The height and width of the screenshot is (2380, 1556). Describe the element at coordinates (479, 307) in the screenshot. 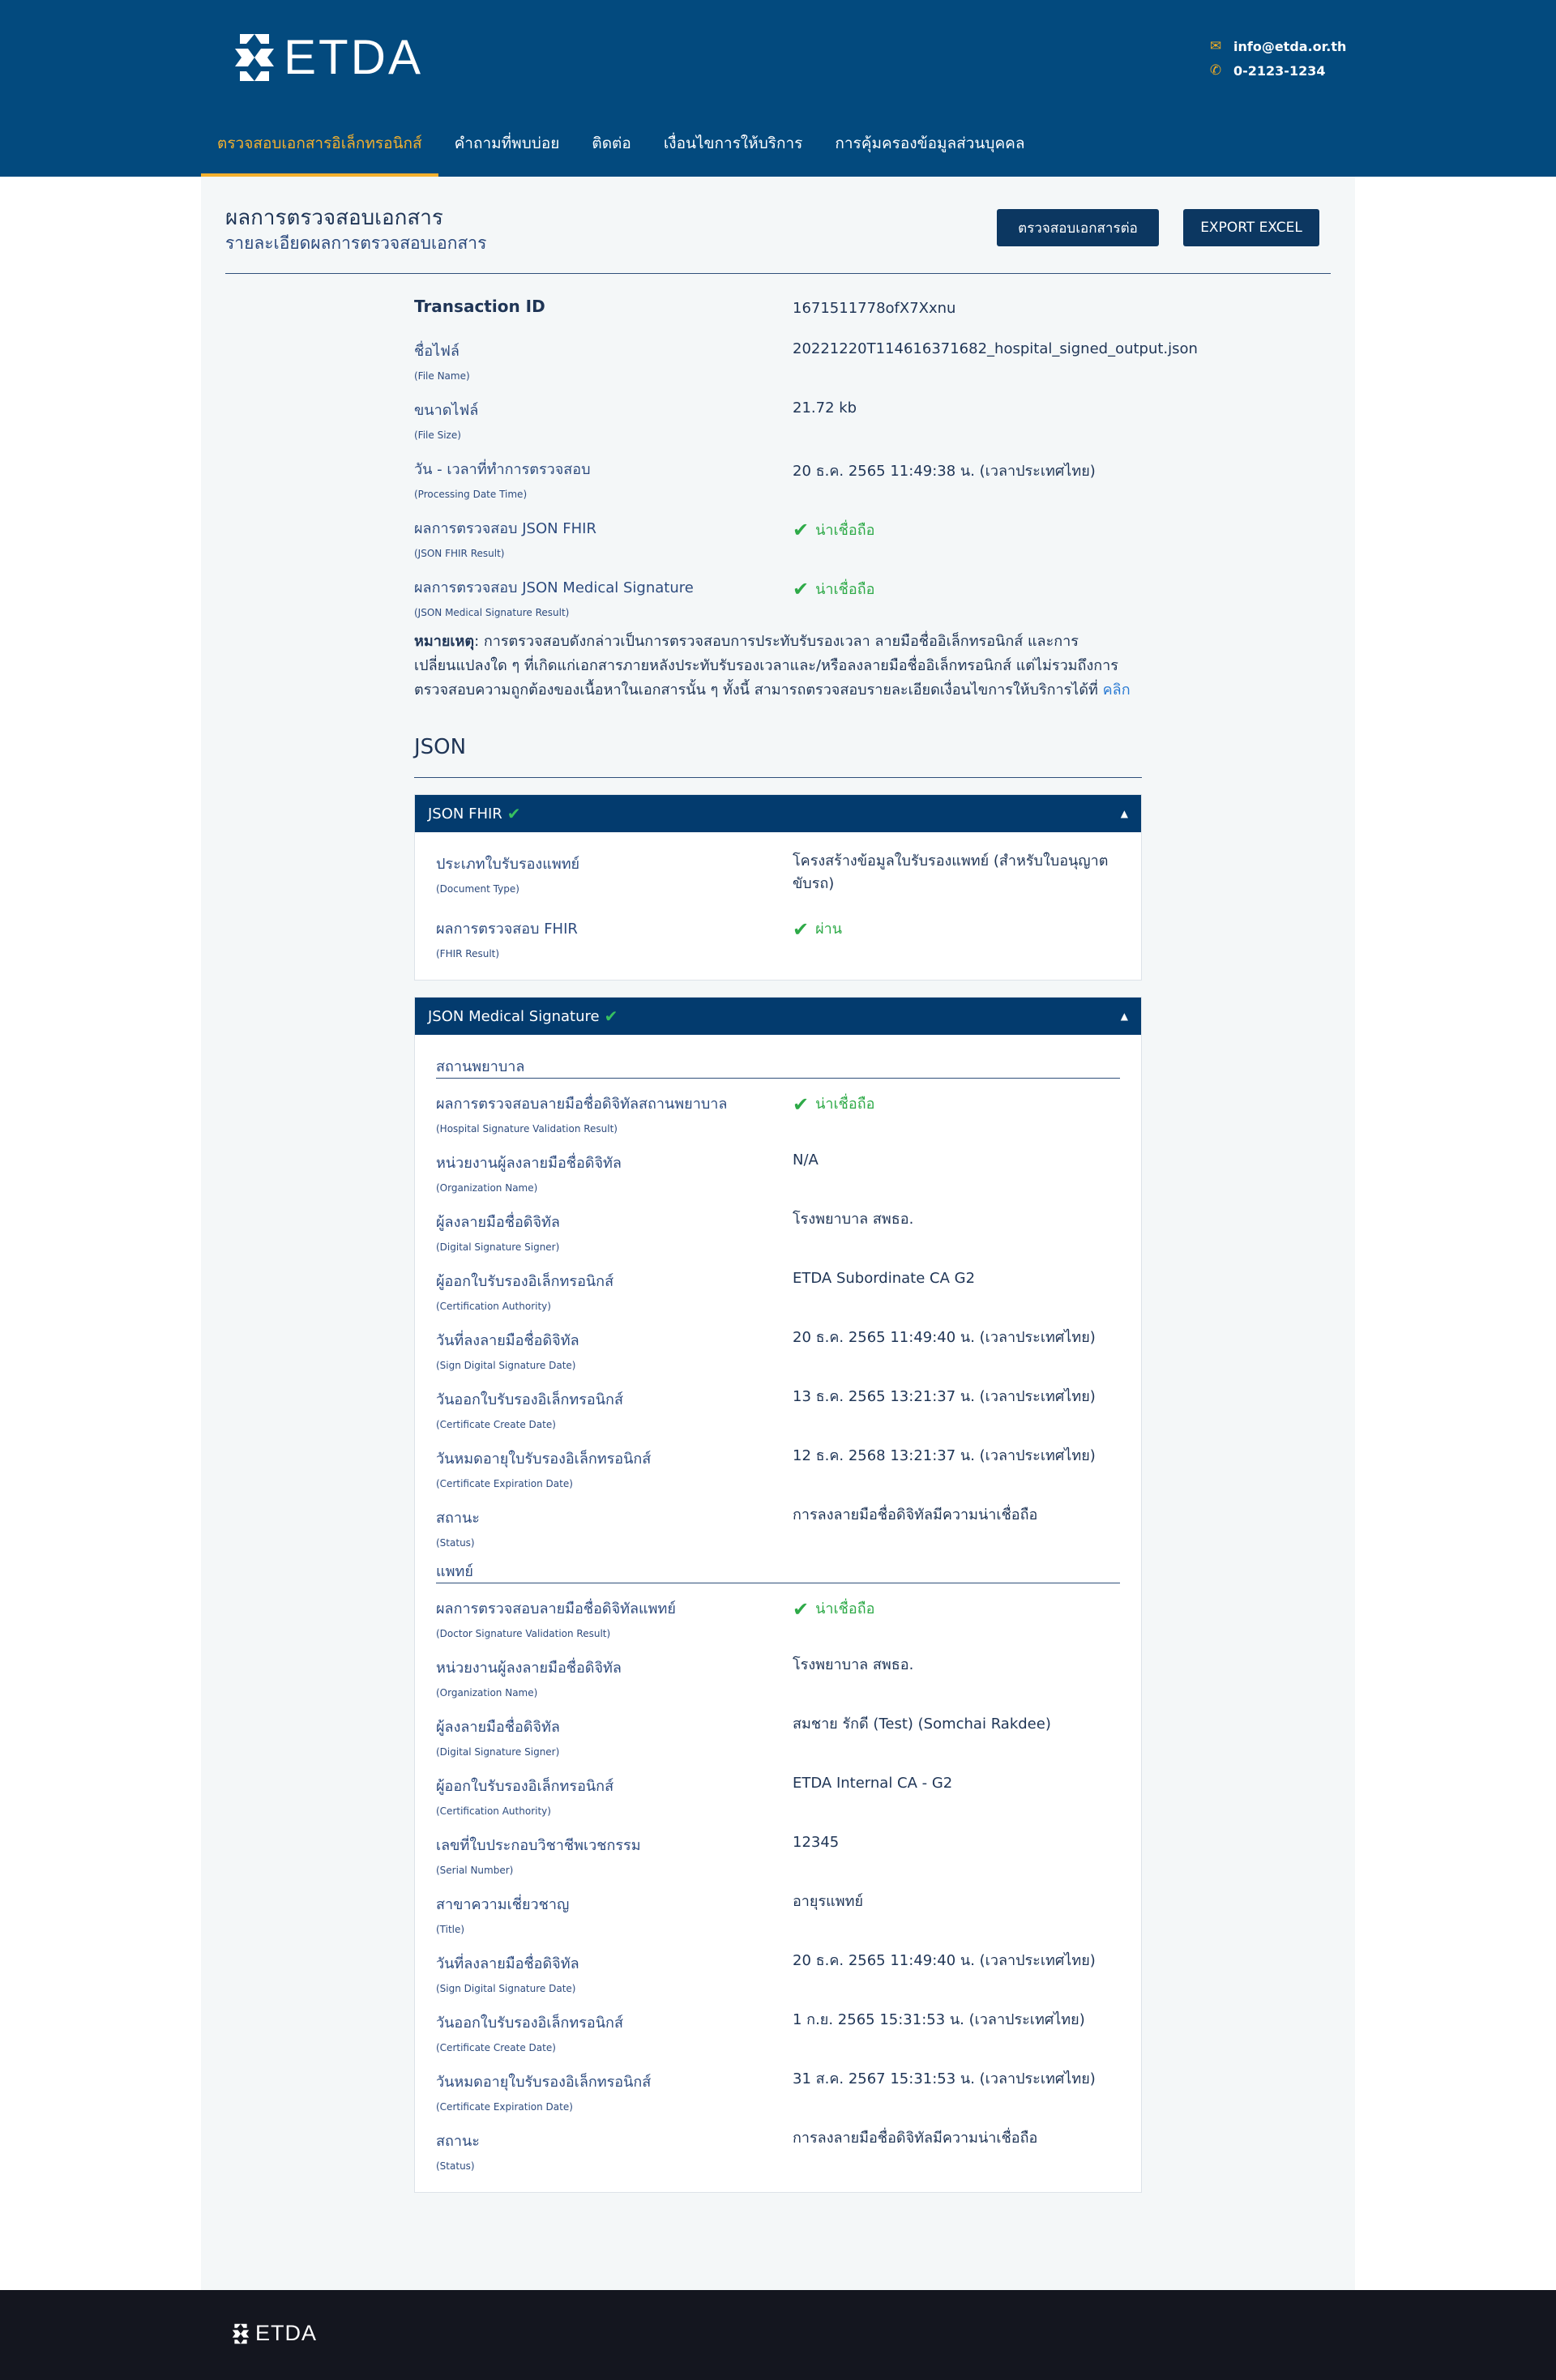

I see `transaction-label: Transaction ID` at that location.